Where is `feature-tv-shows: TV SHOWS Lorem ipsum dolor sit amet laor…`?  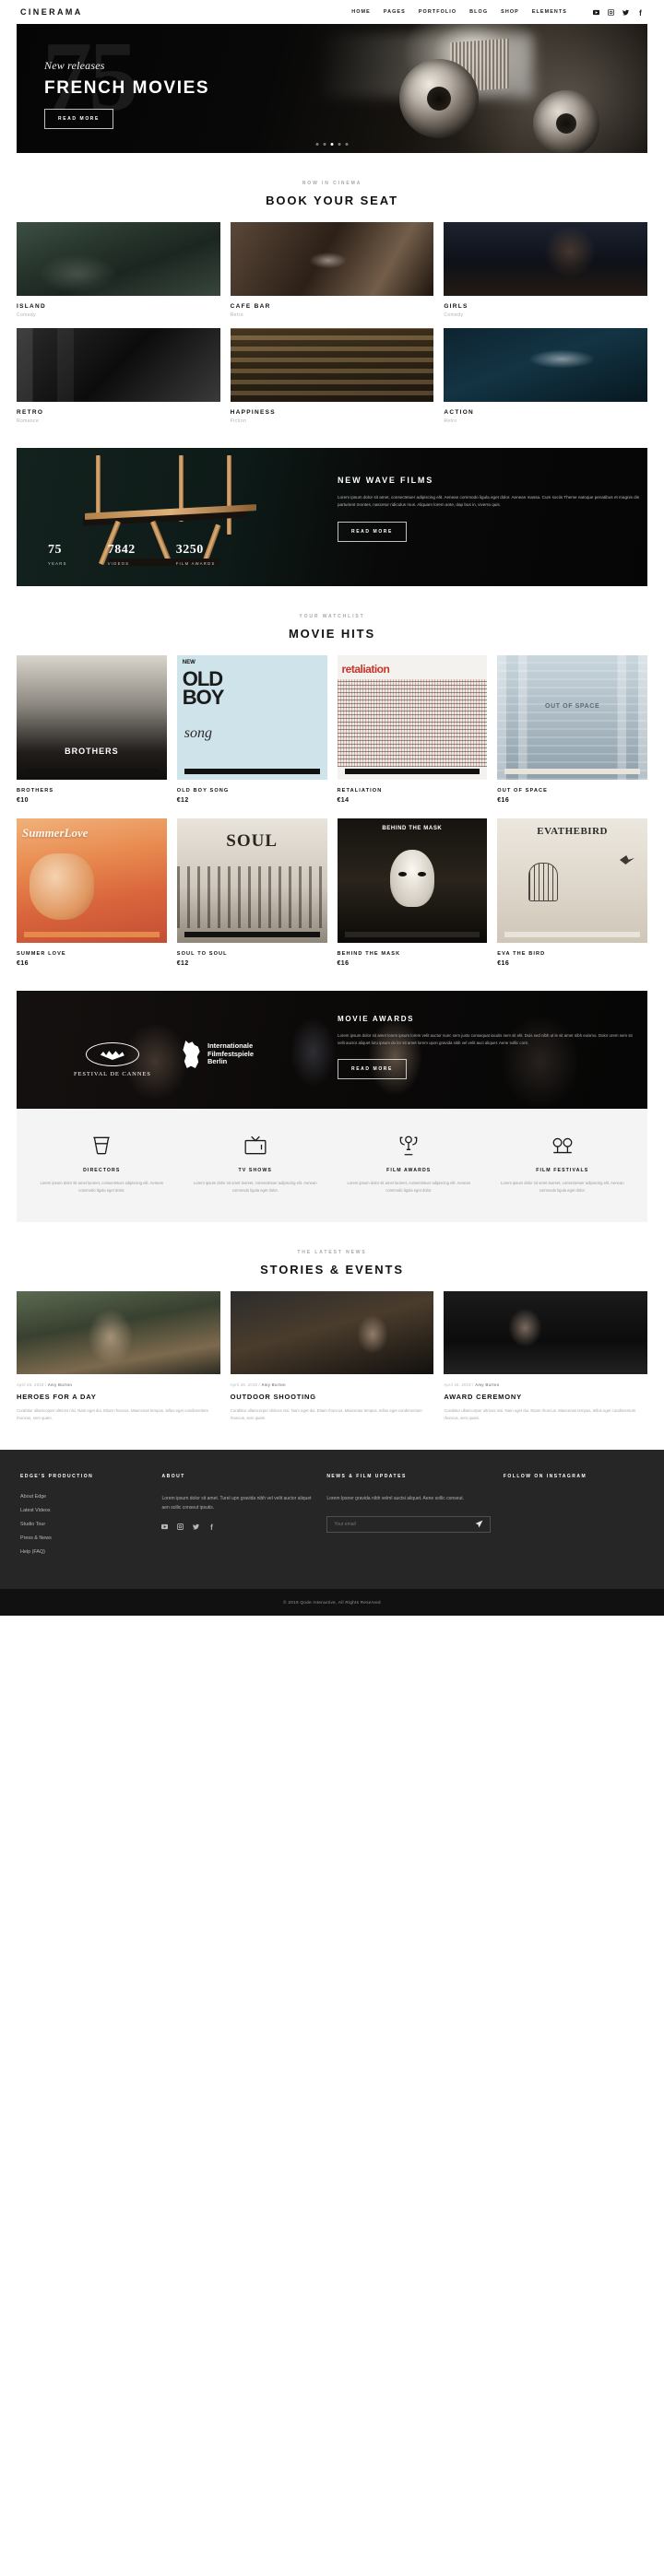
feature-tv-shows: TV SHOWS Lorem ipsum dolor sit amet laor… is located at coordinates (255, 1163).